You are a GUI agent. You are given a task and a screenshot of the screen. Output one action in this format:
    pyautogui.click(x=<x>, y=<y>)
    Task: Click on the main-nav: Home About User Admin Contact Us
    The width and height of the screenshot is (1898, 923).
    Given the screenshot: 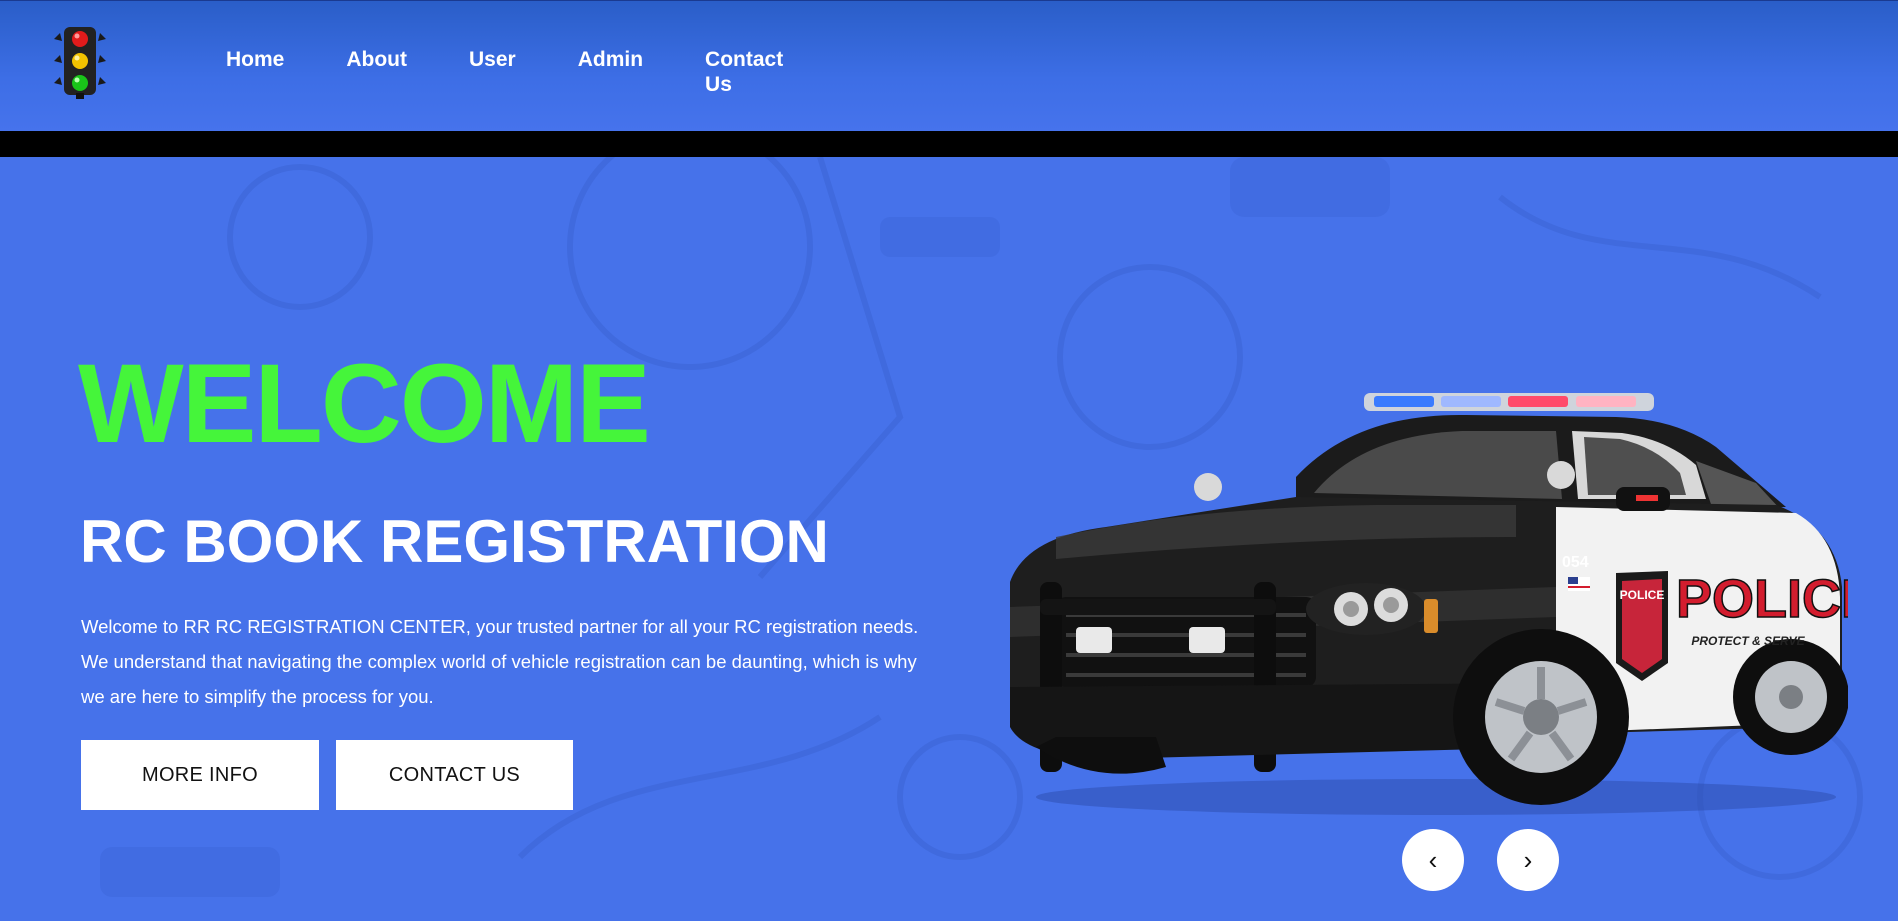 What is the action you would take?
    pyautogui.click(x=541, y=72)
    